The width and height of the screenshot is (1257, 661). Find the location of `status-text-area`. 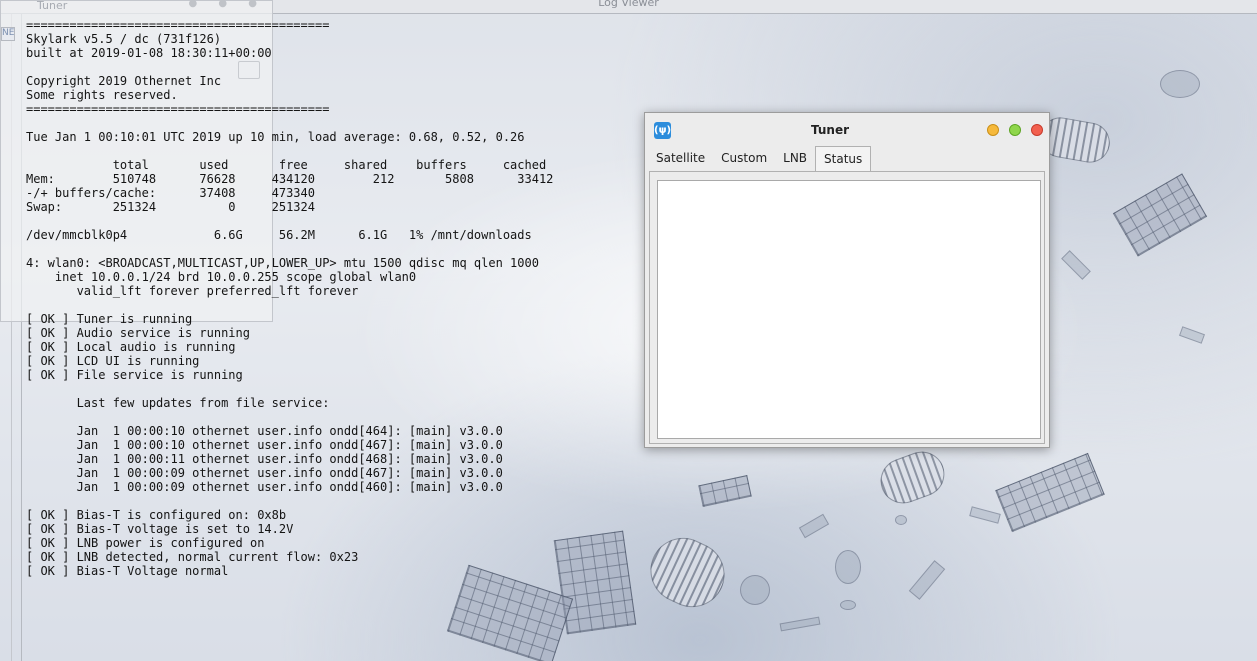

status-text-area is located at coordinates (849, 309).